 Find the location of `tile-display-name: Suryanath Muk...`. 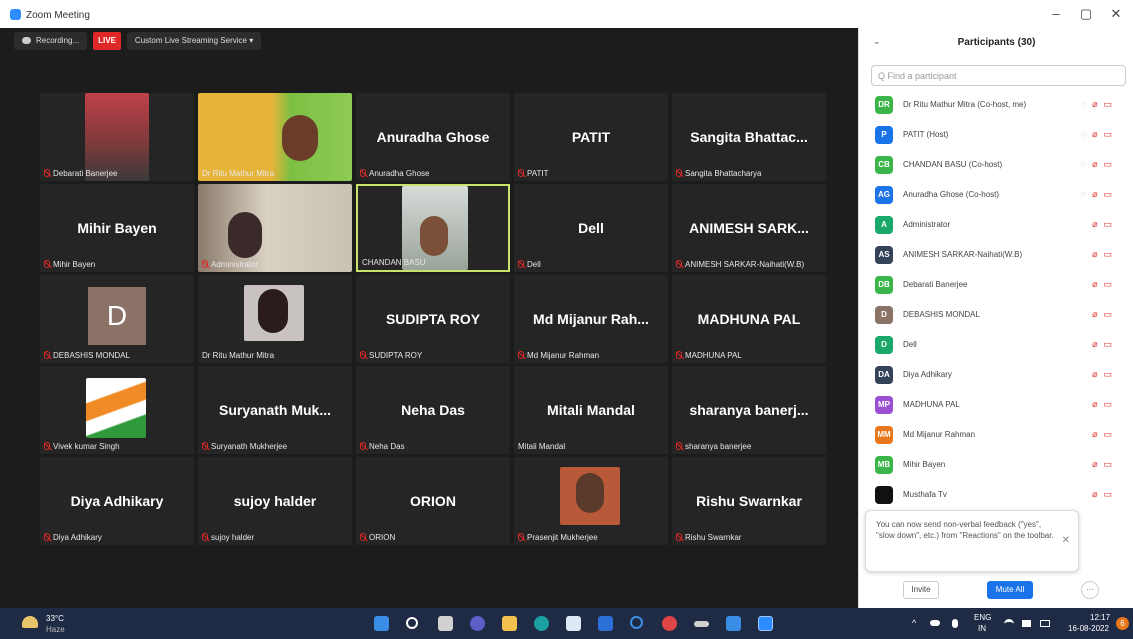

tile-display-name: Suryanath Muk... is located at coordinates (275, 410).